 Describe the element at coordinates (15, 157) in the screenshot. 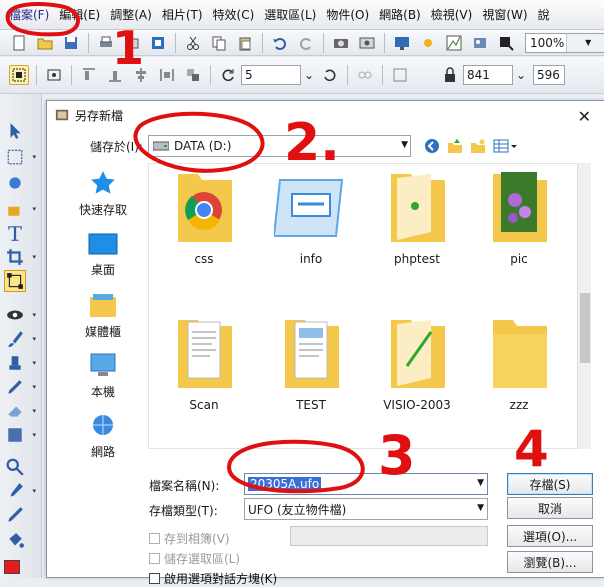

I see `selection-tool-icon: ▾` at that location.